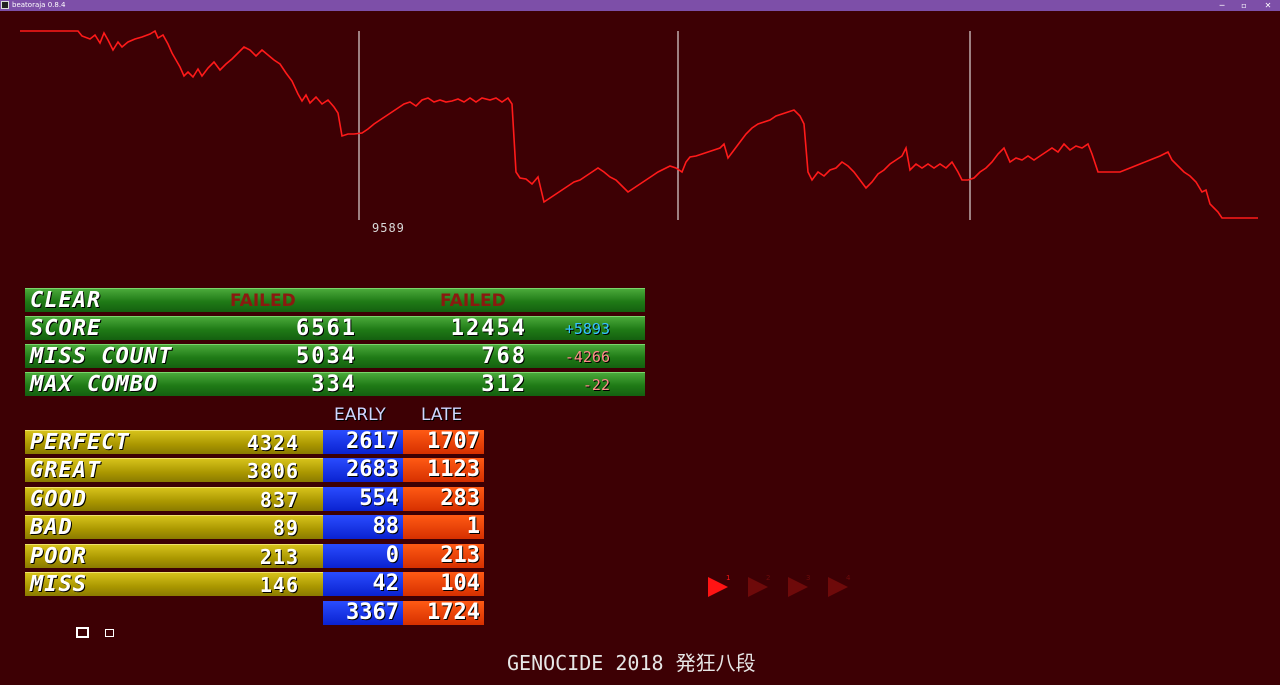 The width and height of the screenshot is (1280, 685). What do you see at coordinates (363, 499) in the screenshot?
I see `judge-early-good: 554` at bounding box center [363, 499].